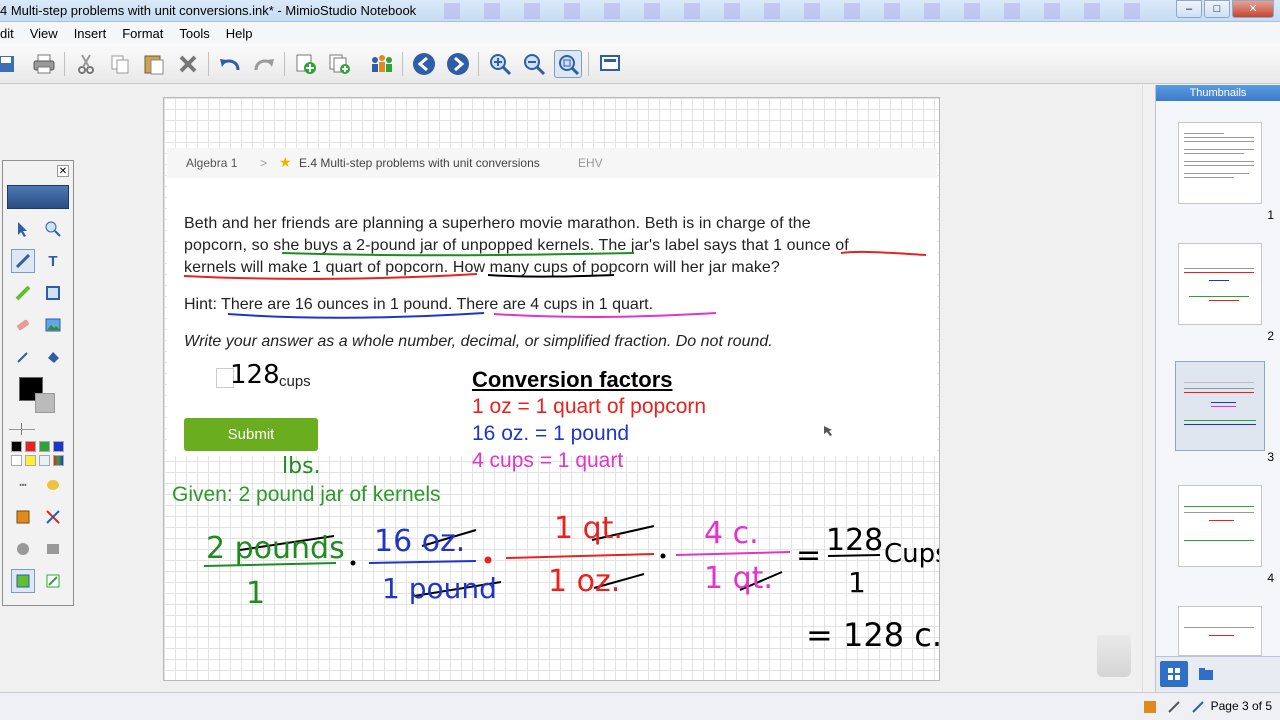 The image size is (1280, 720). I want to click on zoom-in-icon, so click(500, 64).